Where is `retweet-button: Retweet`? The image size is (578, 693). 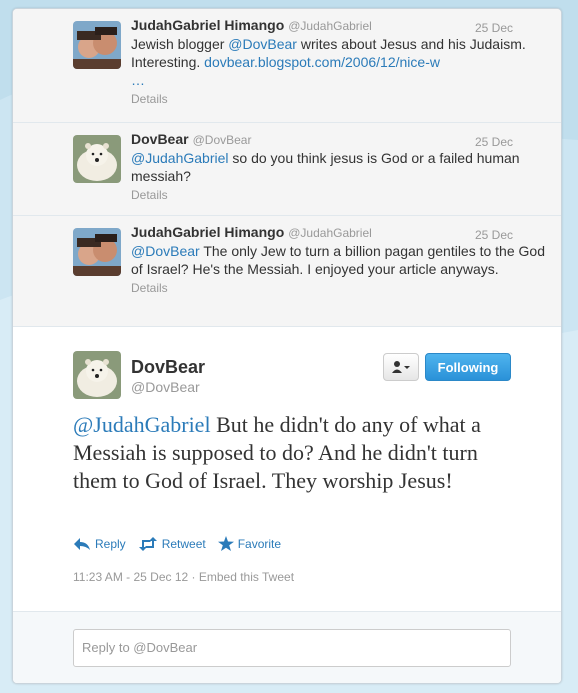 retweet-button: Retweet is located at coordinates (172, 543).